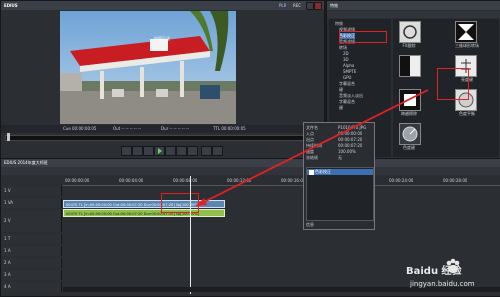  Describe the element at coordinates (442, 284) in the screenshot. I see `watermark-url: jingyan.baidu.com` at that location.